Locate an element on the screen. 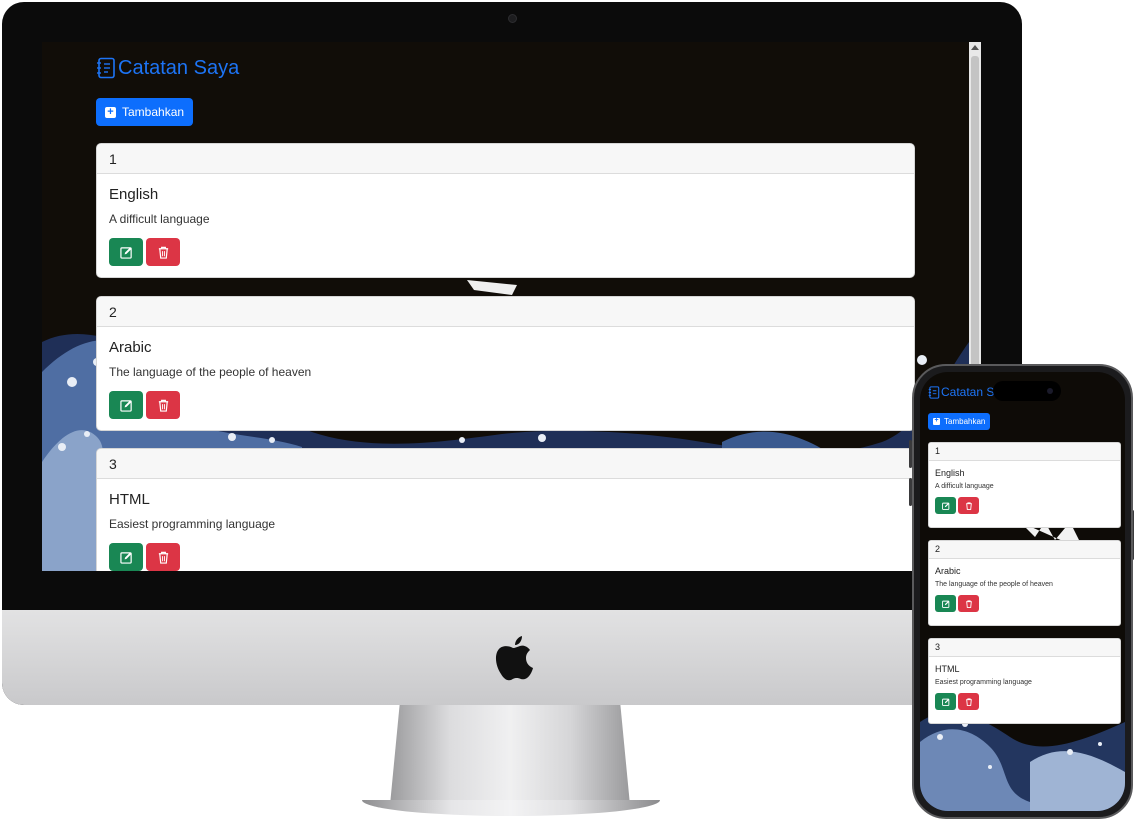 Image resolution: width=1135 pixels, height=821 pixels. brand: Catatan Saya is located at coordinates (505, 68).